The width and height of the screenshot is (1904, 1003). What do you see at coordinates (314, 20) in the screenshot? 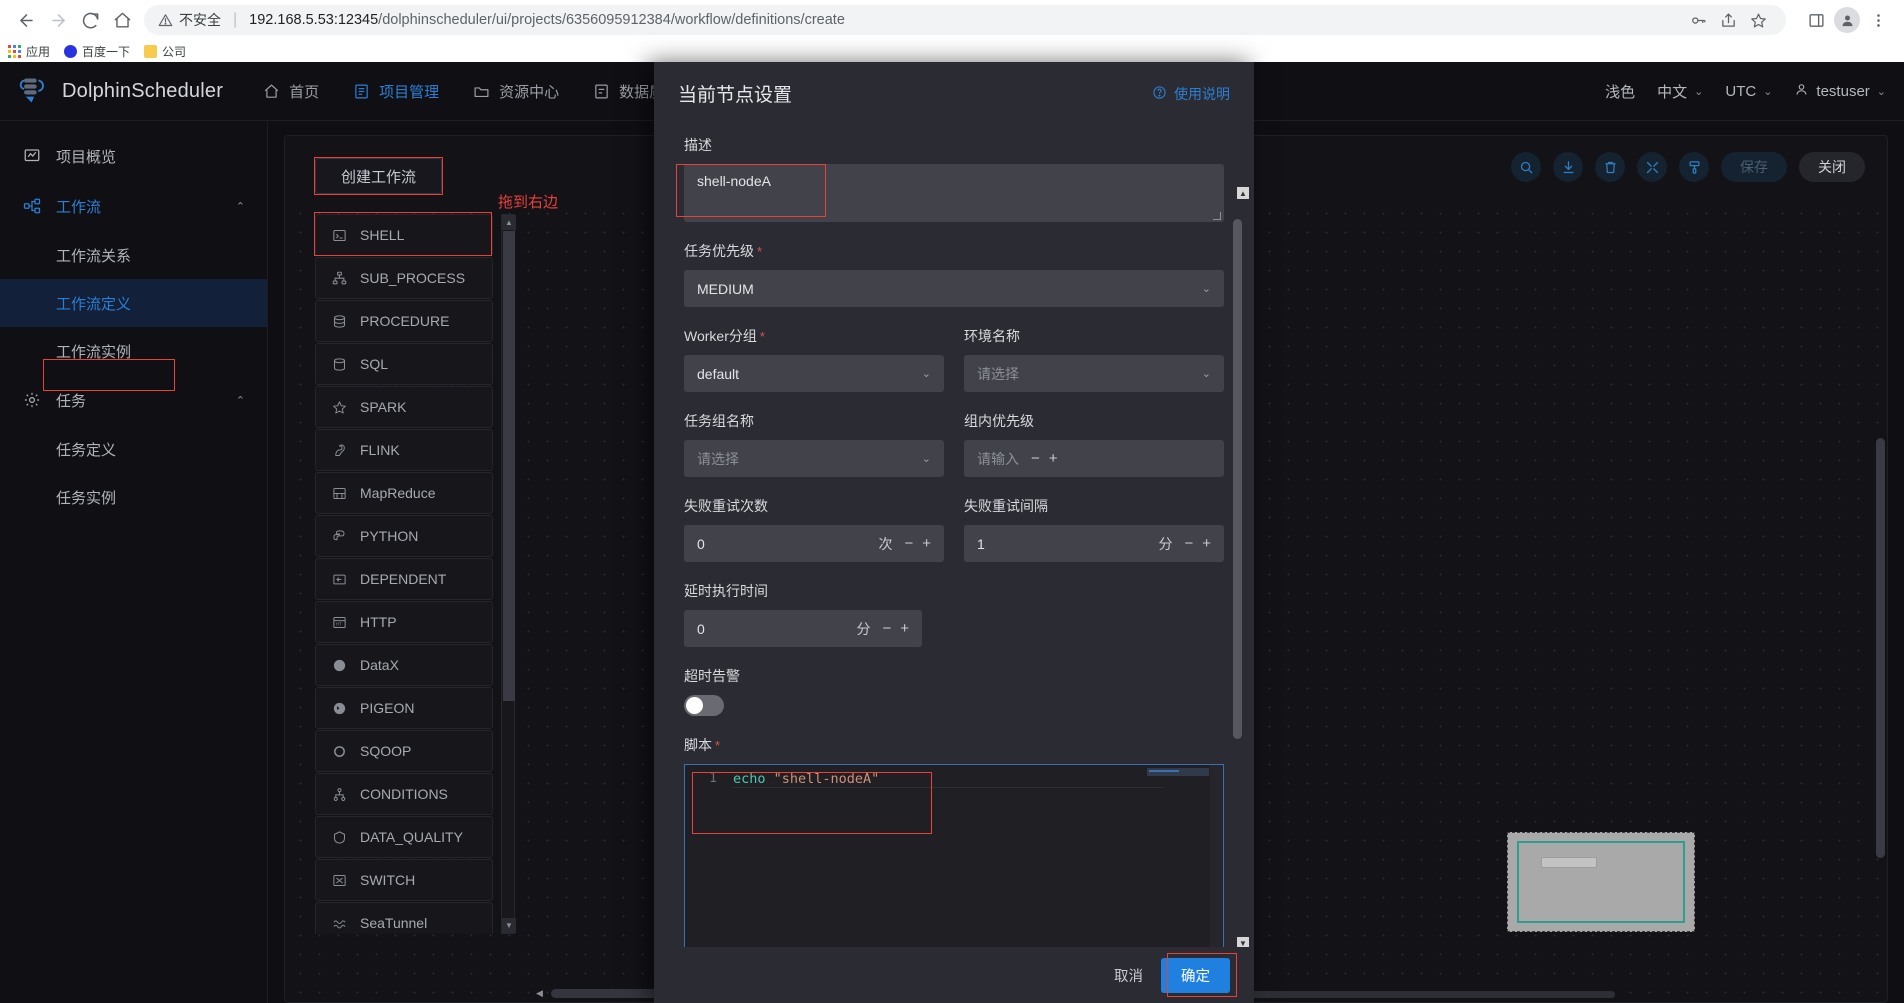
I see `url-host: 192.168.5.53:12345` at bounding box center [314, 20].